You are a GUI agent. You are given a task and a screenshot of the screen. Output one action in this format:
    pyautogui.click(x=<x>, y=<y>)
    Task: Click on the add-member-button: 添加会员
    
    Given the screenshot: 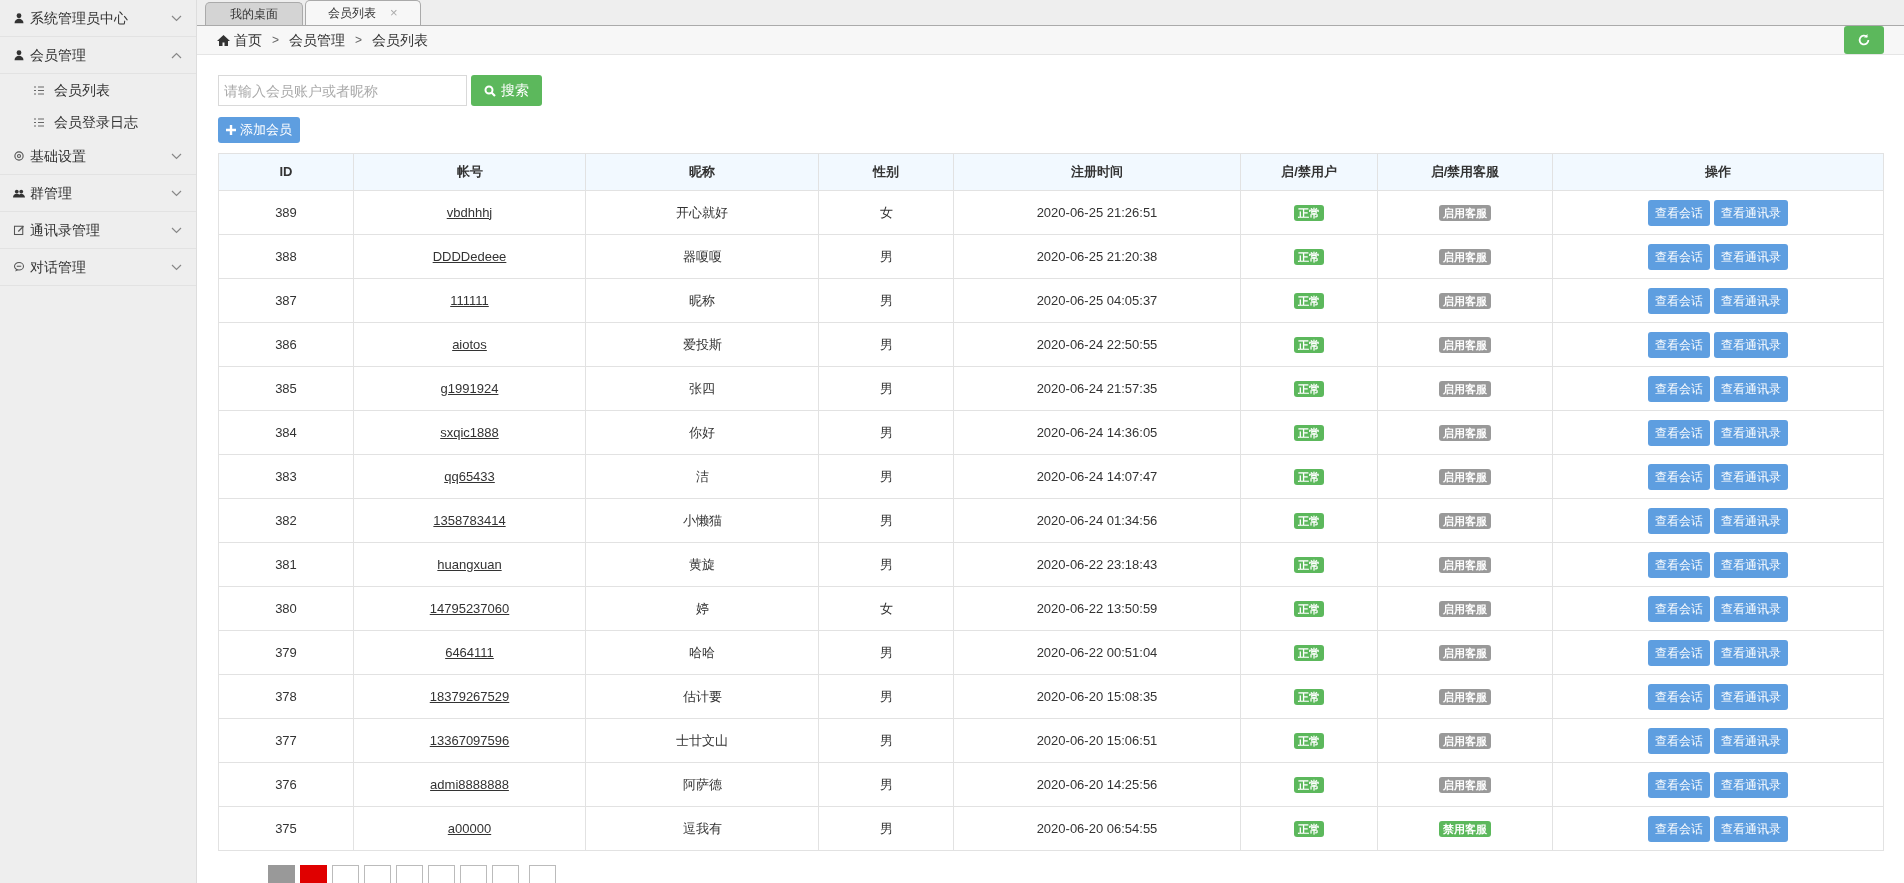 What is the action you would take?
    pyautogui.click(x=259, y=130)
    